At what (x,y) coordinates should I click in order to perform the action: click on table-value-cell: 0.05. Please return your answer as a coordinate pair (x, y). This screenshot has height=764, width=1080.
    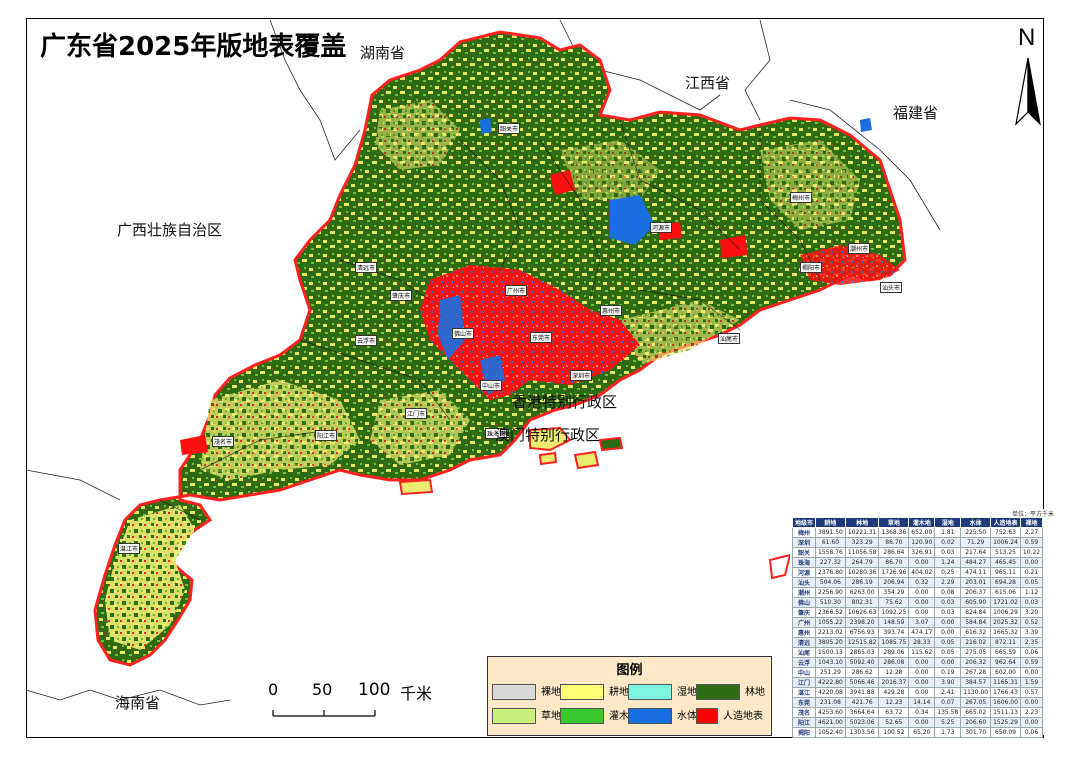
    Looking at the image, I should click on (948, 652).